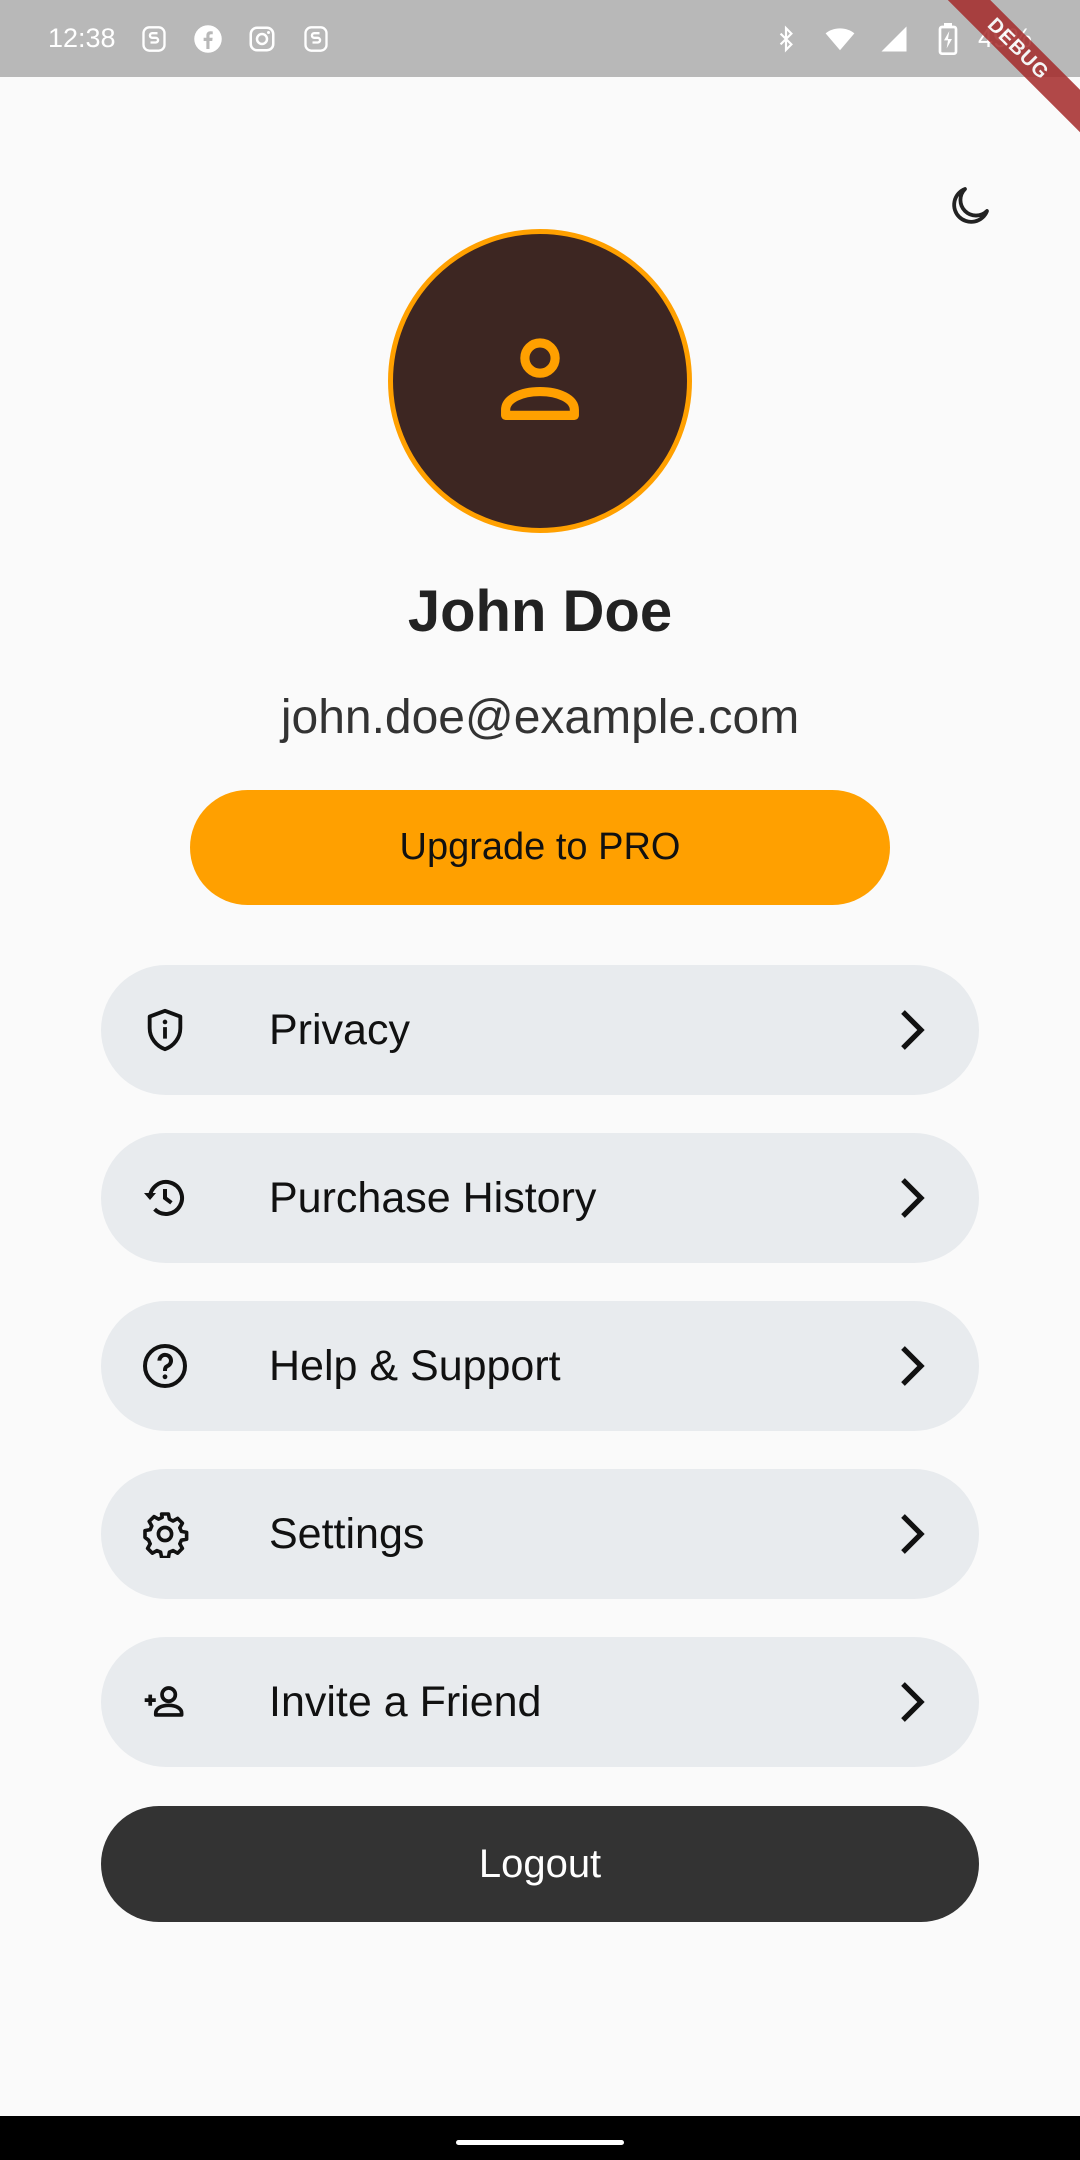 Image resolution: width=1080 pixels, height=2160 pixels. Describe the element at coordinates (165, 1702) in the screenshot. I see `person-add-icon` at that location.